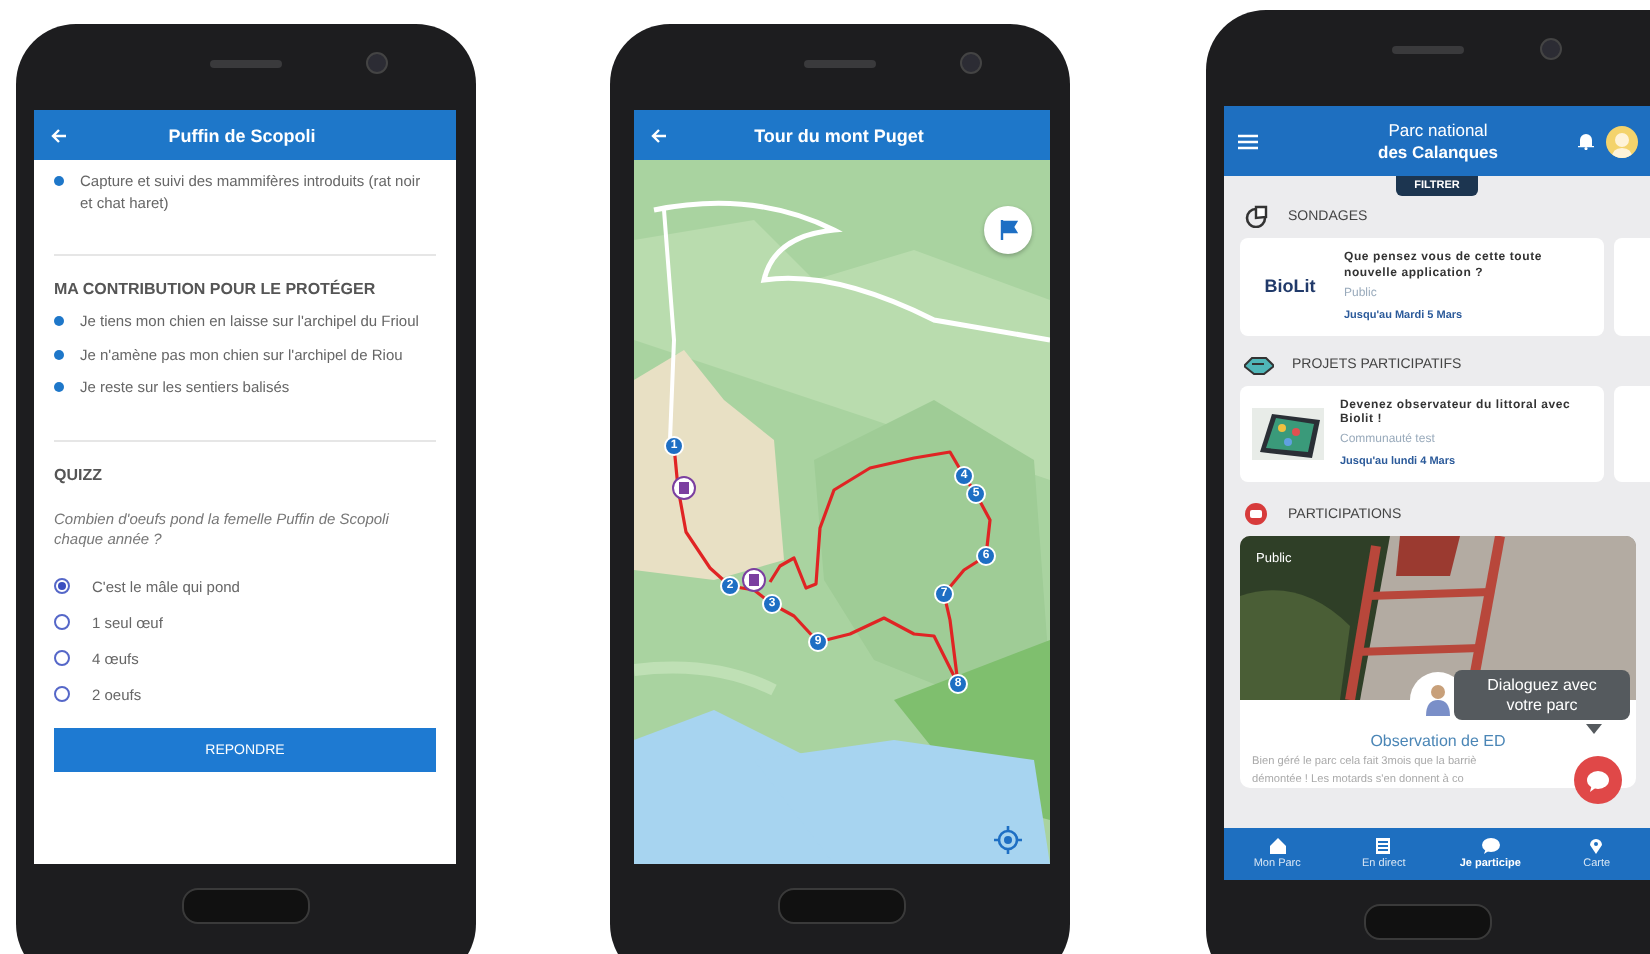  What do you see at coordinates (1438, 741) in the screenshot?
I see `card-title: Observation de ED` at bounding box center [1438, 741].